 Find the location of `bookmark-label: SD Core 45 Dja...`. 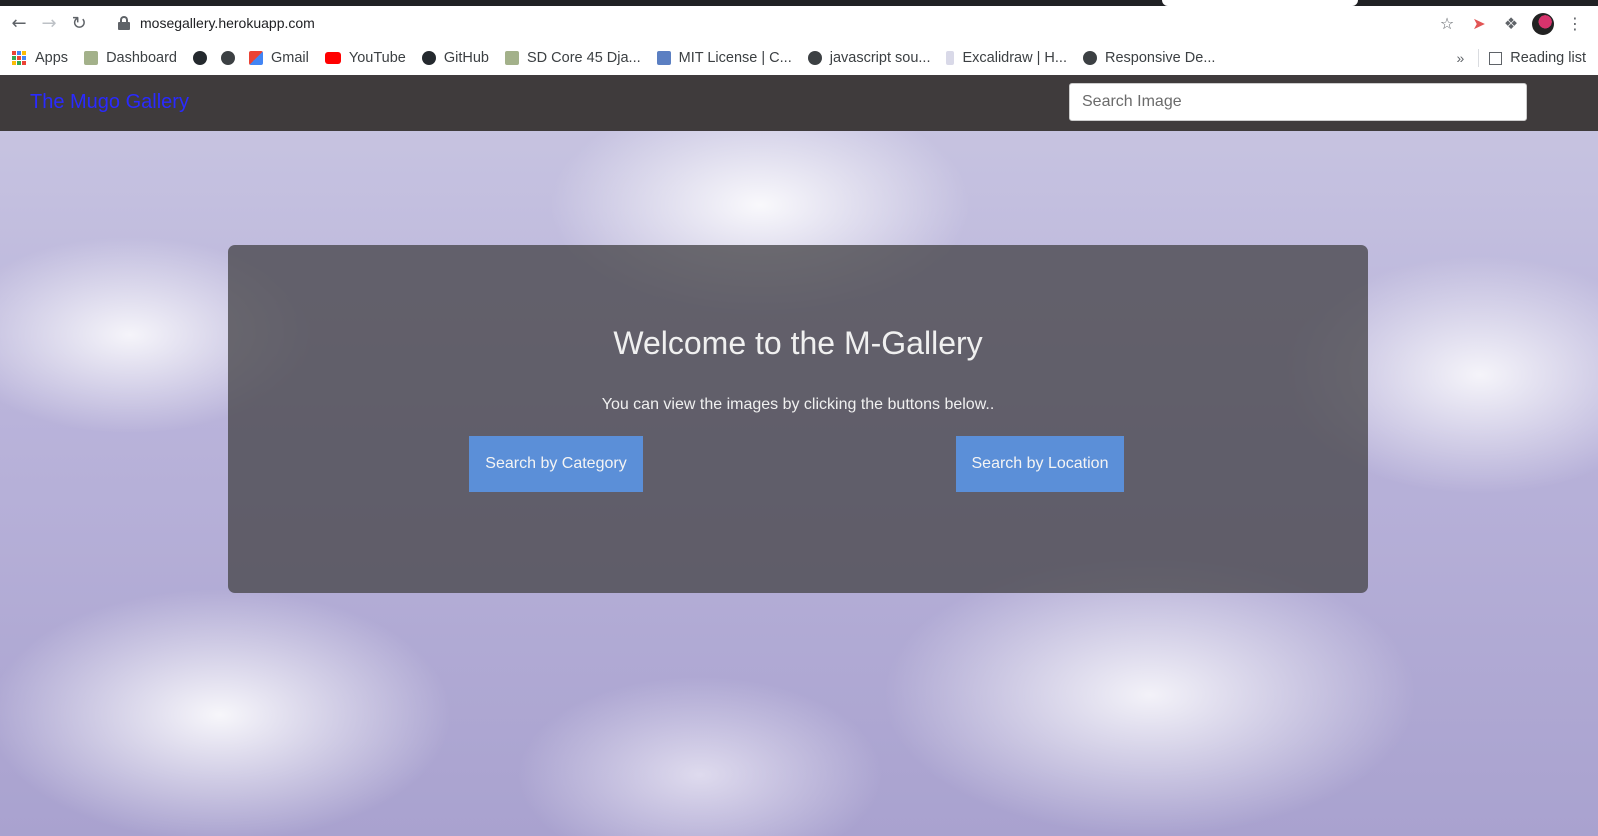

bookmark-label: SD Core 45 Dja... is located at coordinates (584, 58).